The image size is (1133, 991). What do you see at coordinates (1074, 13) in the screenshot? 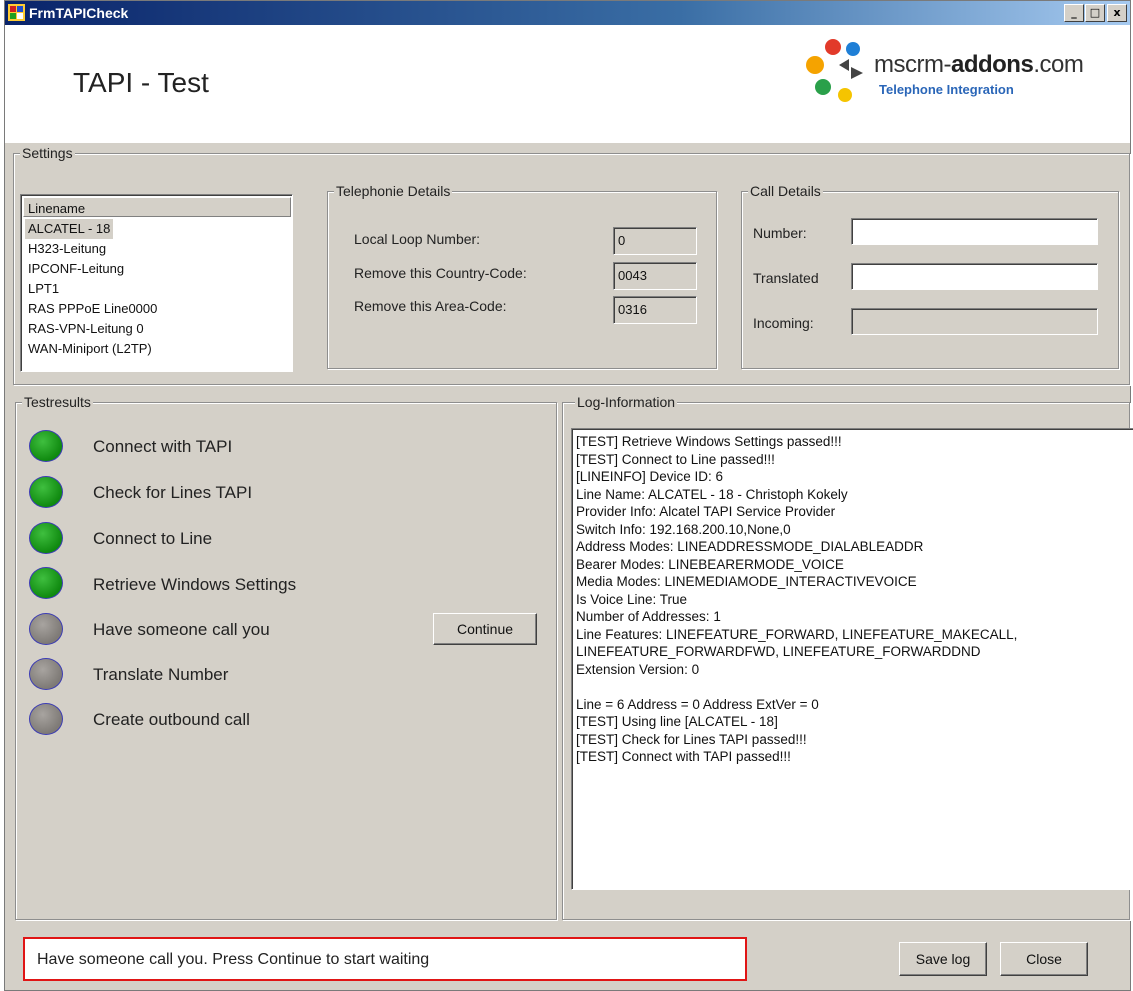
I see `minimize-button: _` at bounding box center [1074, 13].